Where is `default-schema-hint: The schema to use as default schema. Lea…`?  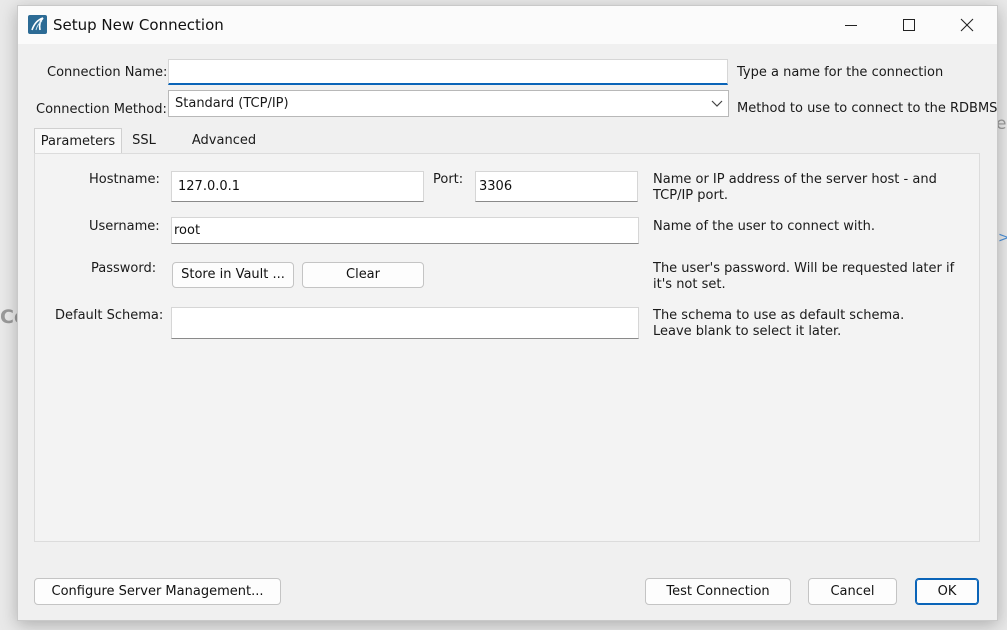
default-schema-hint: The schema to use as default schema. Lea… is located at coordinates (779, 323).